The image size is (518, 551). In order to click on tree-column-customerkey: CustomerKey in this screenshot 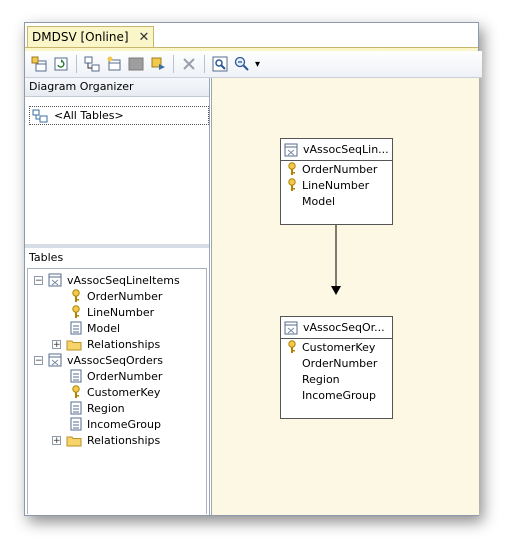, I will do `click(115, 392)`.